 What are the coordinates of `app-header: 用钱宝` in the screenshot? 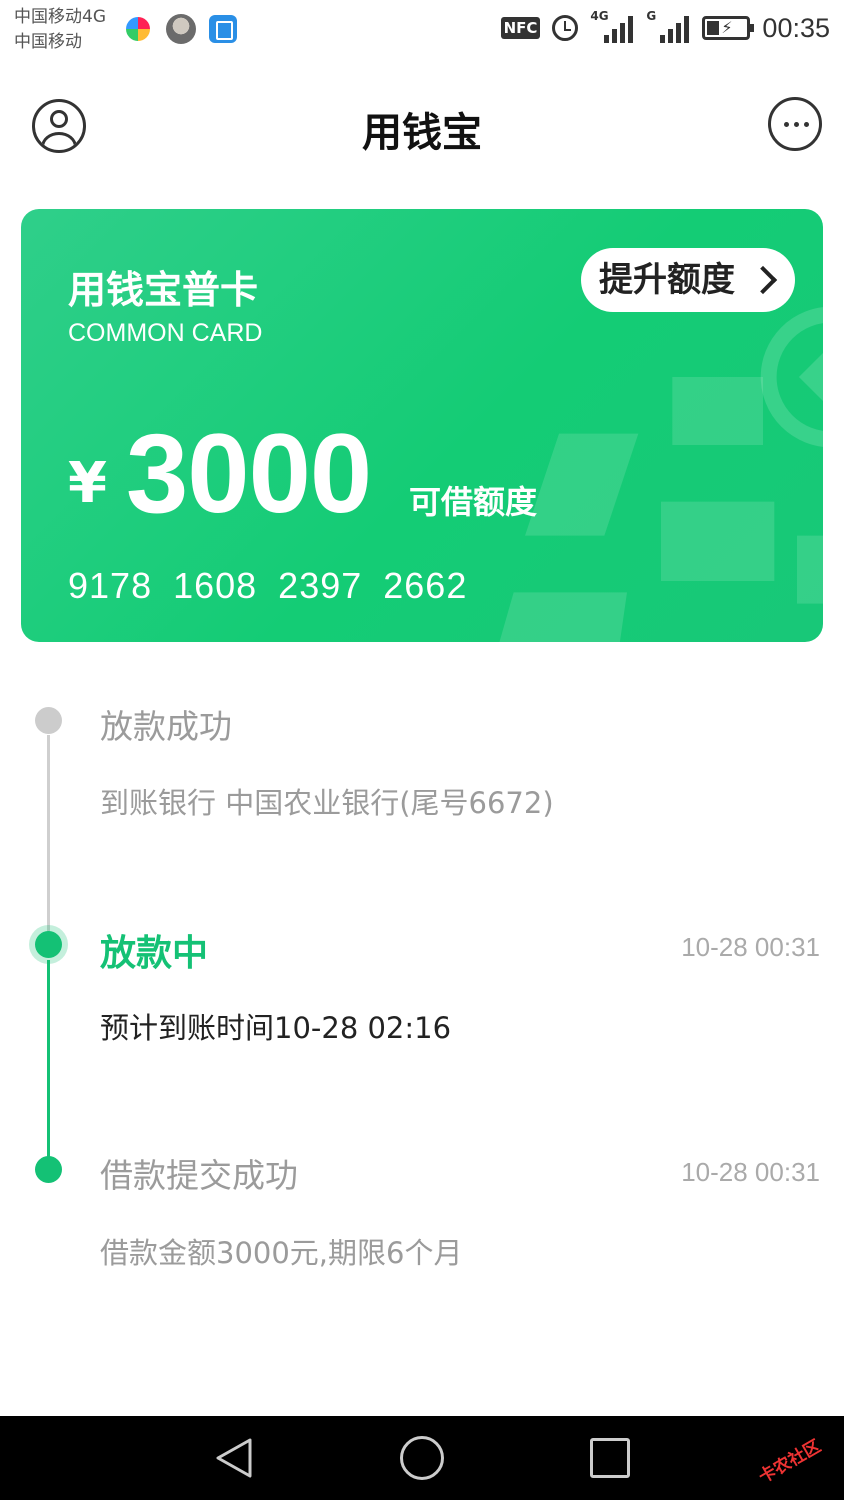 It's located at (422, 125).